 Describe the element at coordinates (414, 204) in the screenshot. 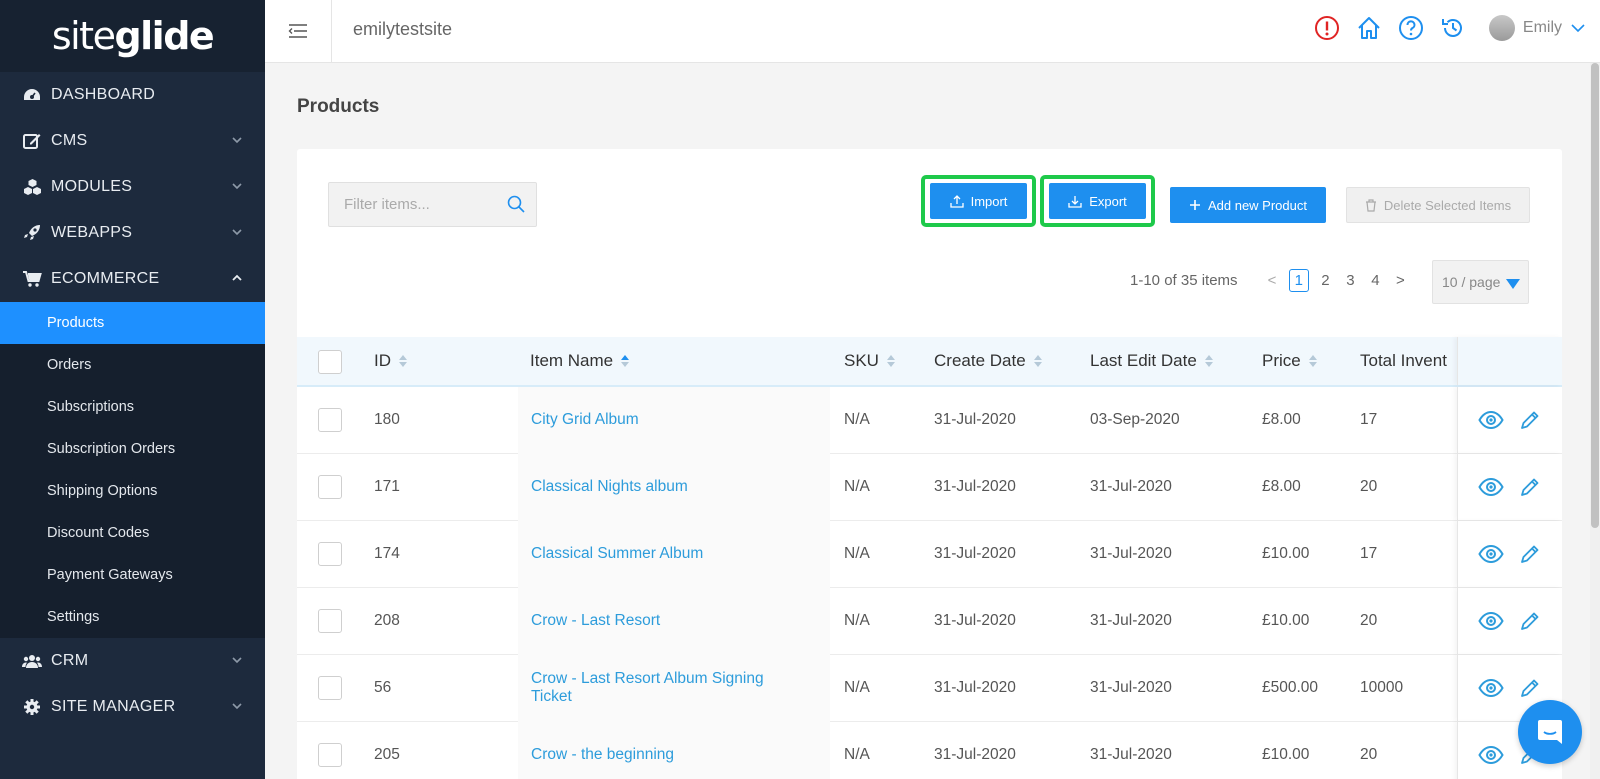

I see `filter-input` at that location.